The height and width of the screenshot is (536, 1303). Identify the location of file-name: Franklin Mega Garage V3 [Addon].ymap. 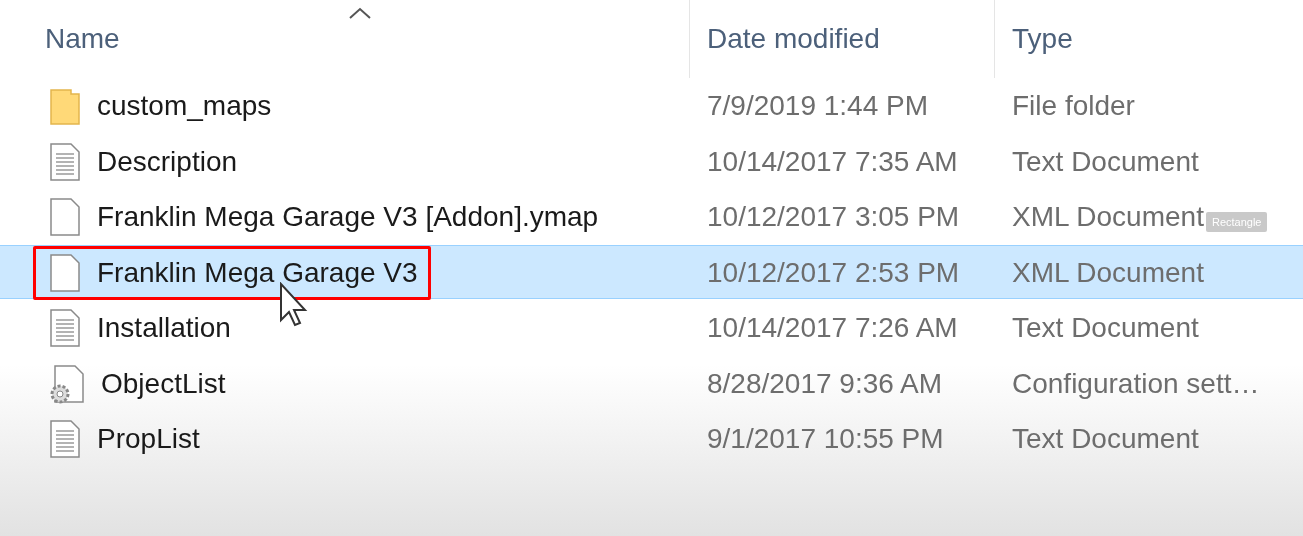
(348, 217).